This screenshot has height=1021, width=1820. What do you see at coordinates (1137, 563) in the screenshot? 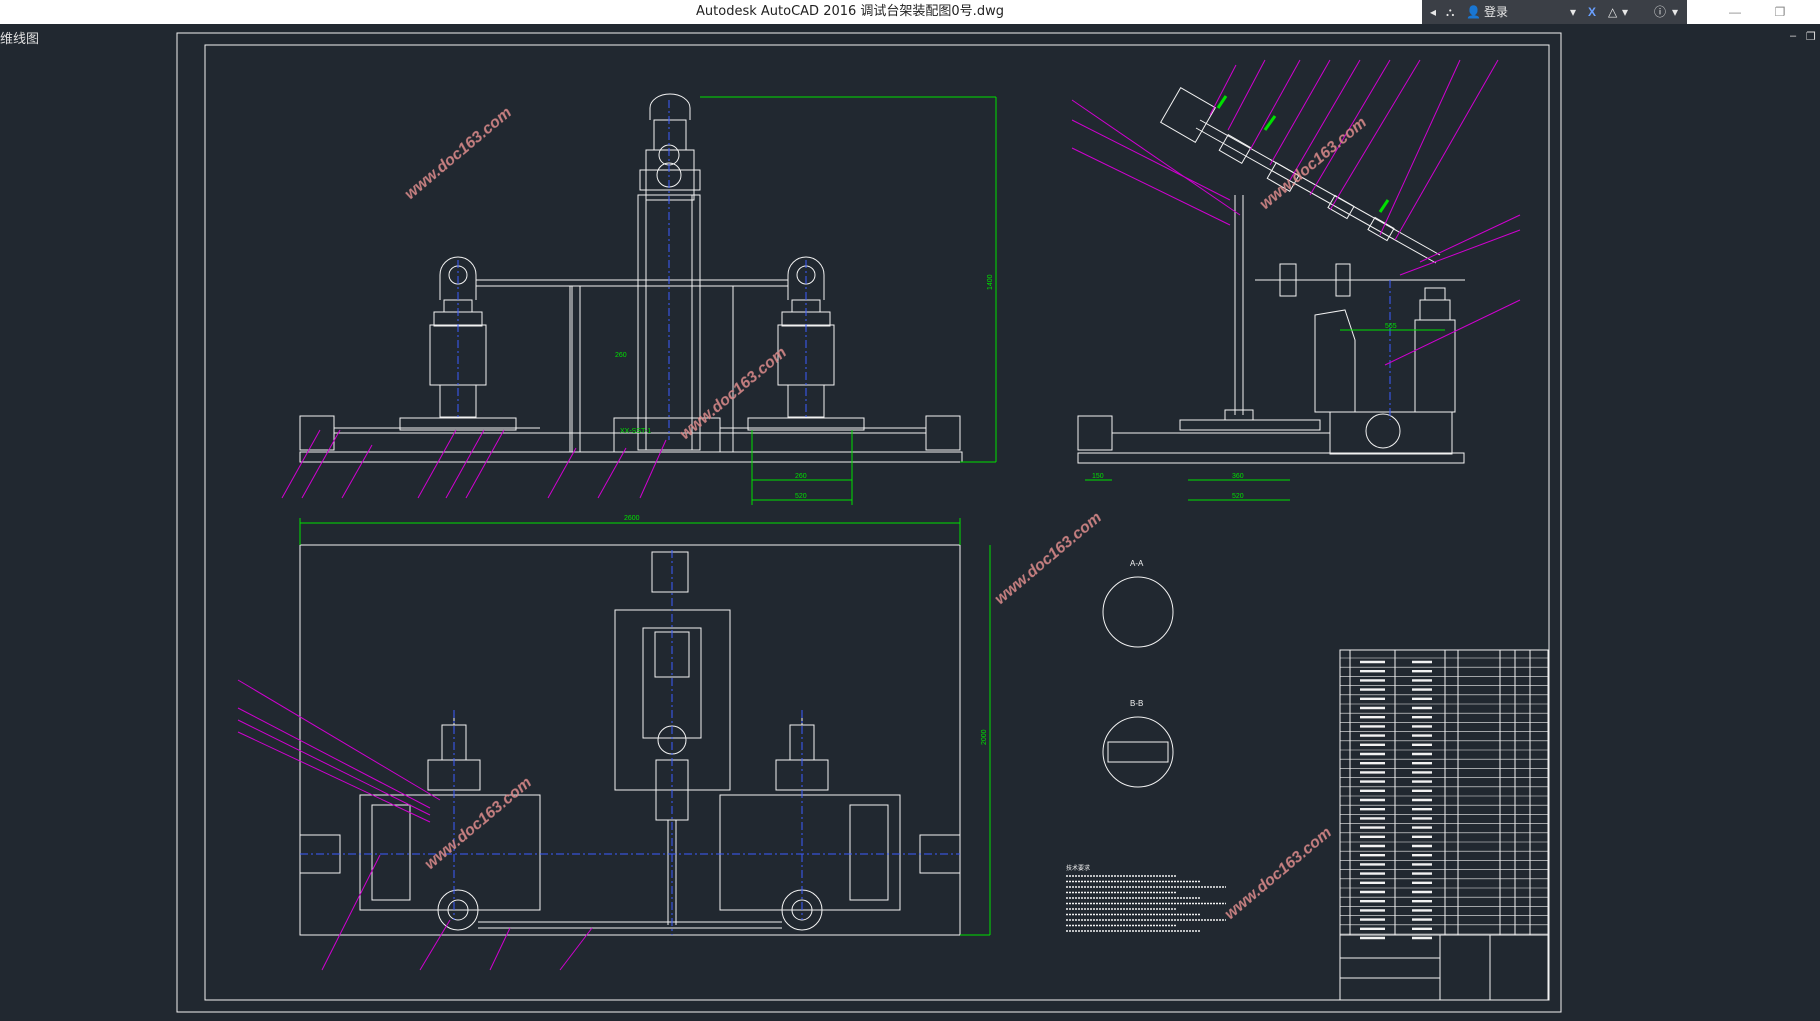
I see `section-label-a: A-A` at bounding box center [1137, 563].